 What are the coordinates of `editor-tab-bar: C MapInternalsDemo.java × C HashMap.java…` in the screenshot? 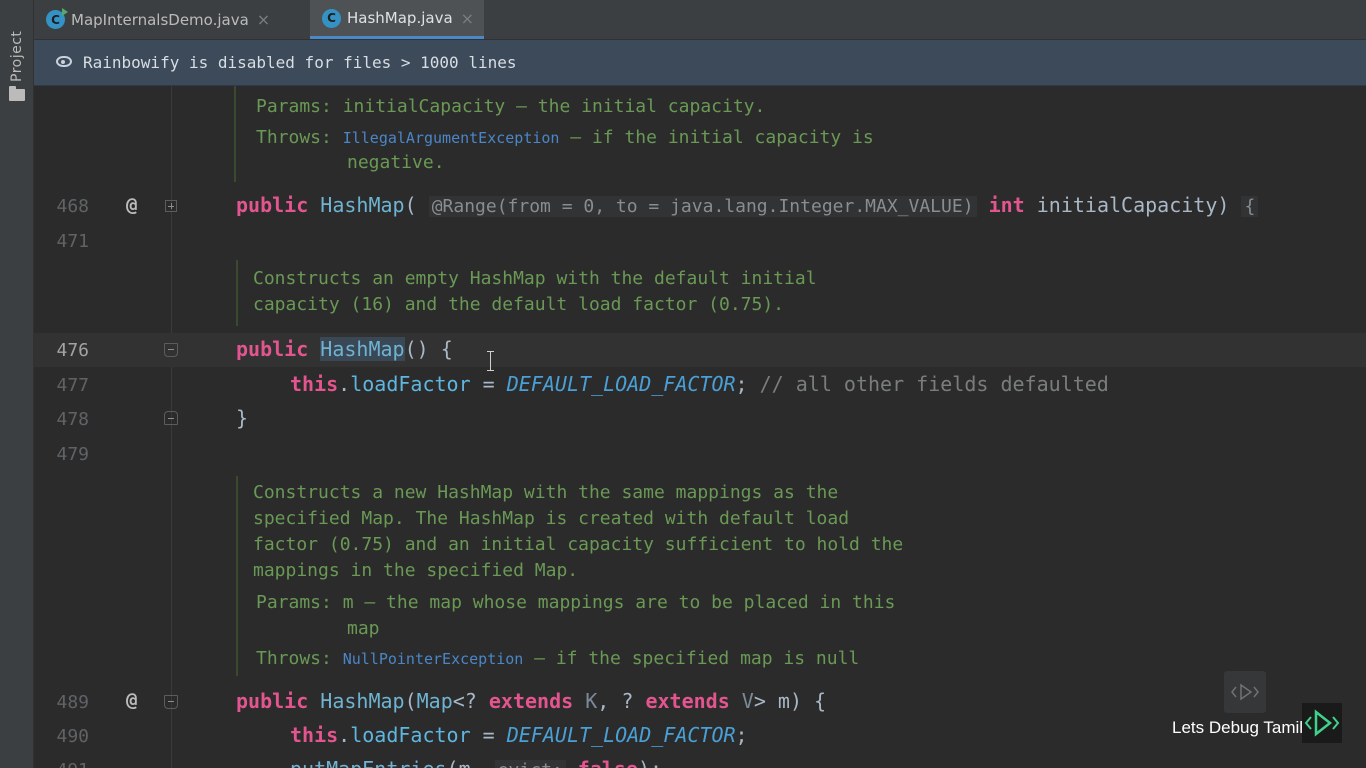 It's located at (700, 20).